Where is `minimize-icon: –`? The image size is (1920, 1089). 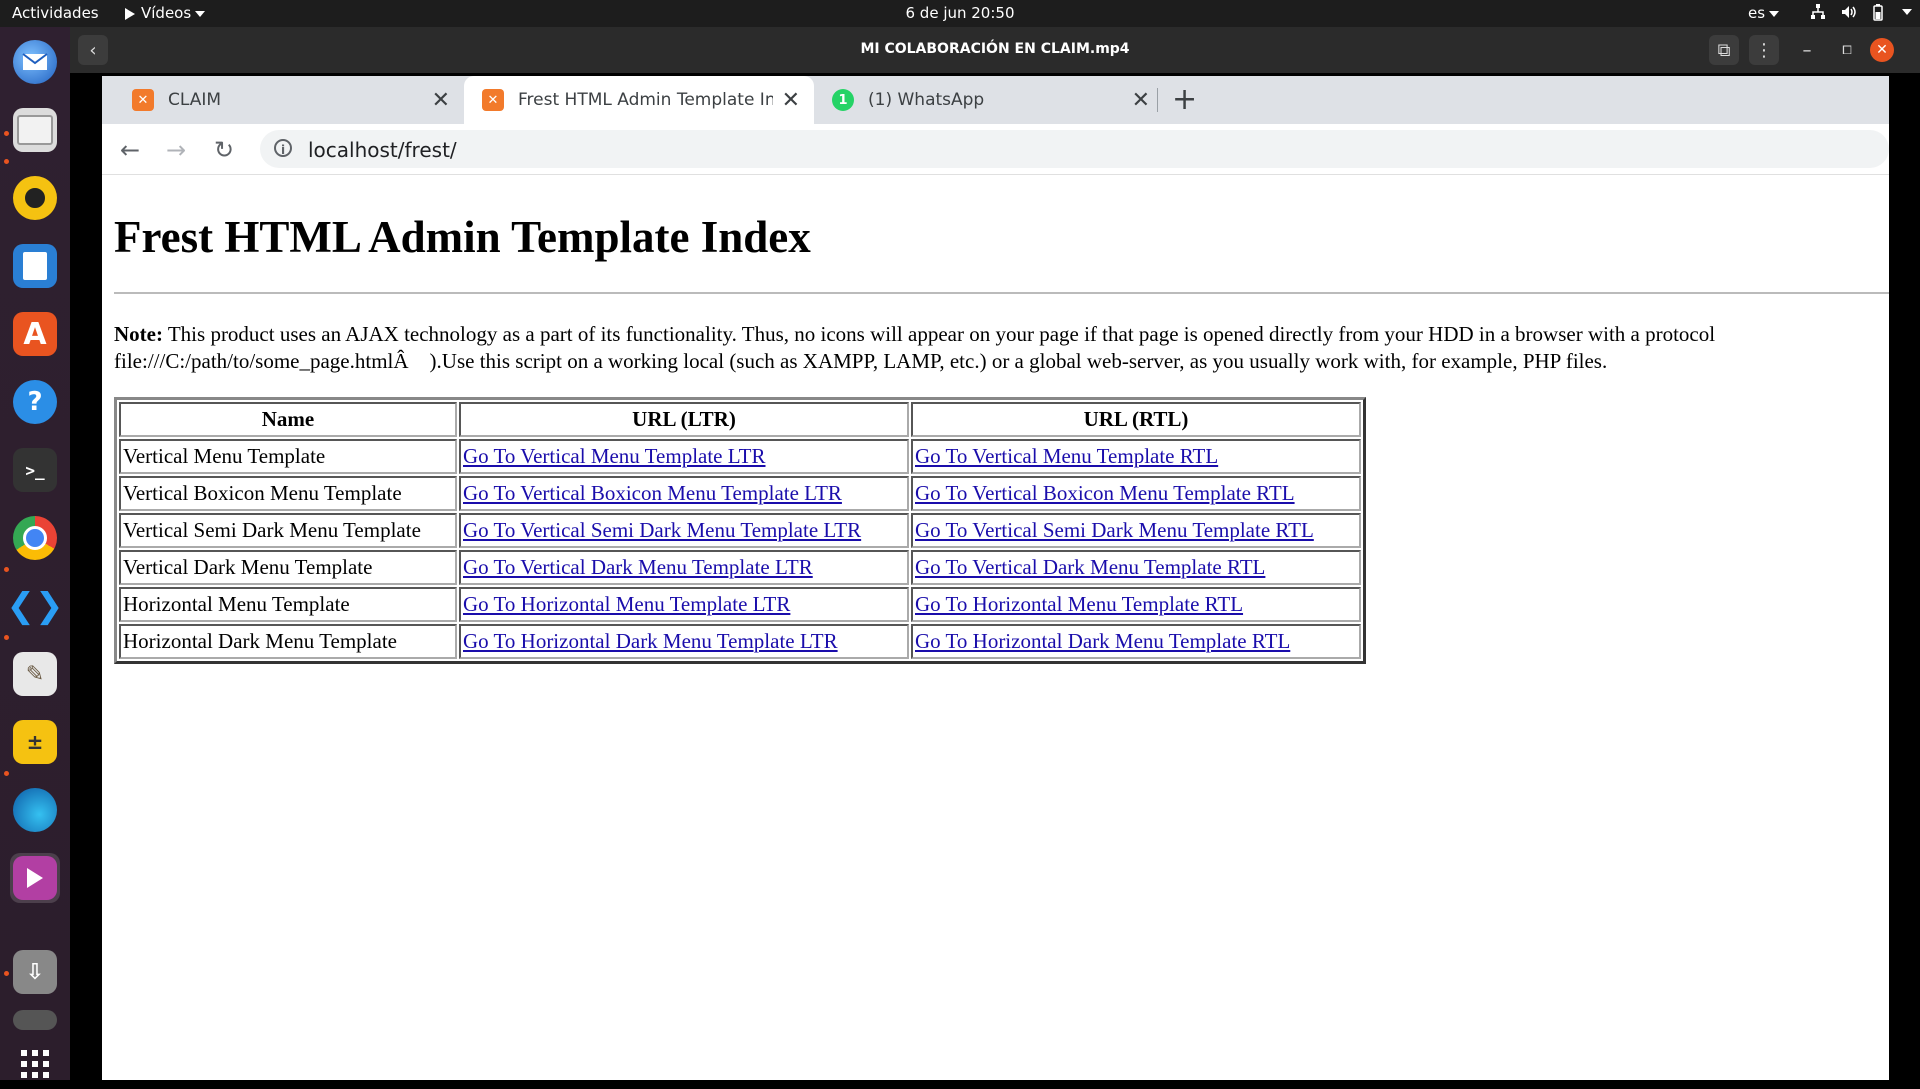
minimize-icon: – is located at coordinates (1807, 50).